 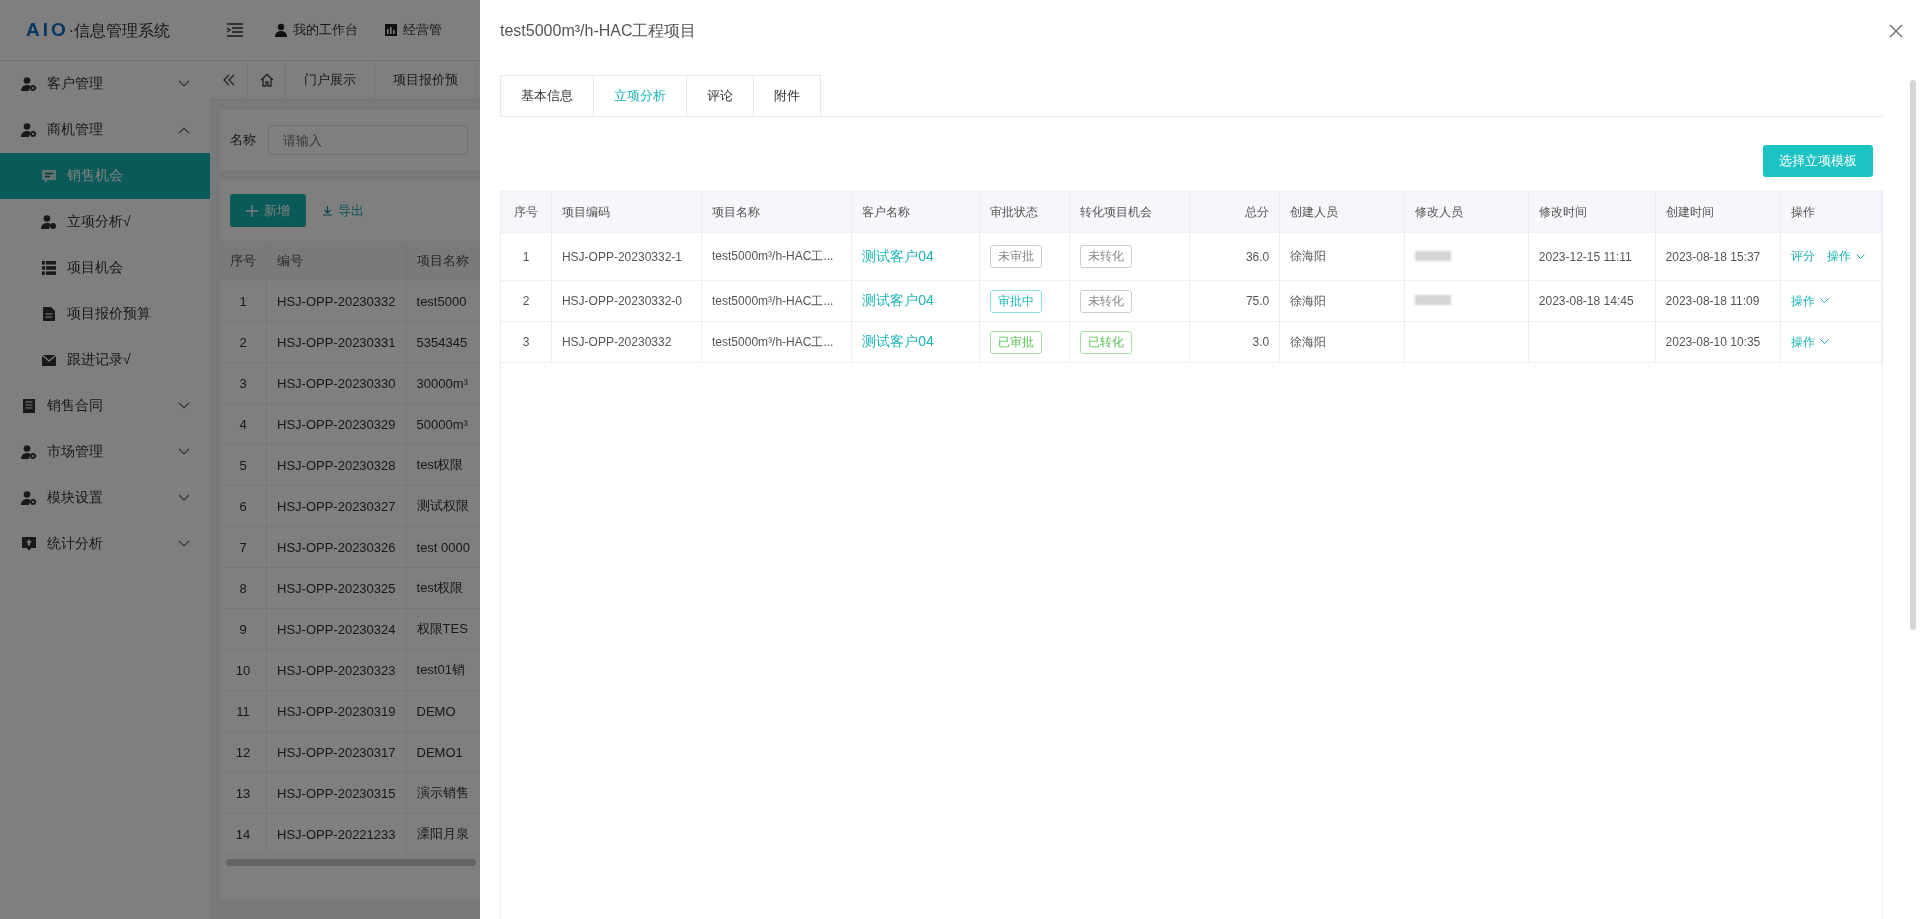 What do you see at coordinates (368, 140) in the screenshot?
I see `name-input-field: 请输入` at bounding box center [368, 140].